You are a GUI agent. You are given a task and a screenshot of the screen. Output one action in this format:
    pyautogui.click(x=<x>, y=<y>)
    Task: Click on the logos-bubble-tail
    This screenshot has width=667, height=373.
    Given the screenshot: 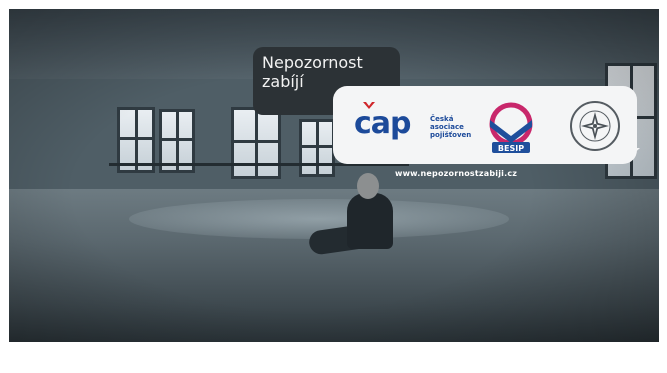 What is the action you would take?
    pyautogui.click(x=631, y=156)
    